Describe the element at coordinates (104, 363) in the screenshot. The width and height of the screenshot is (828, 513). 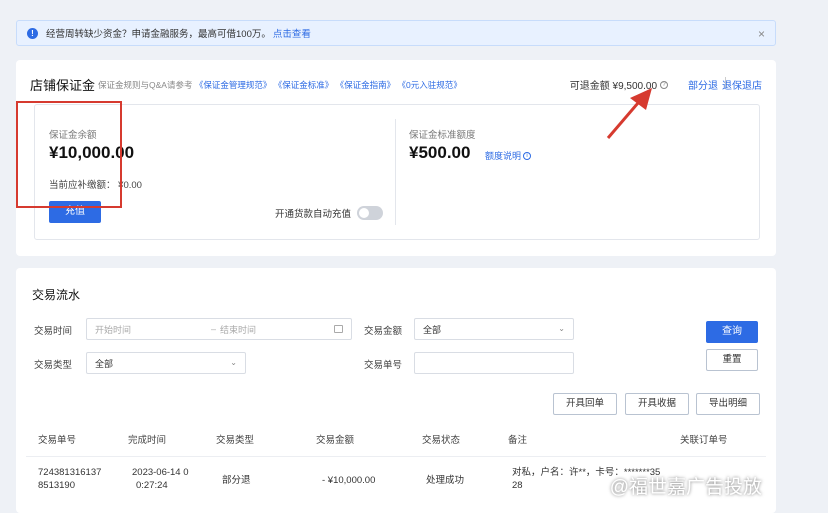
I see `type-select-value: 全部` at that location.